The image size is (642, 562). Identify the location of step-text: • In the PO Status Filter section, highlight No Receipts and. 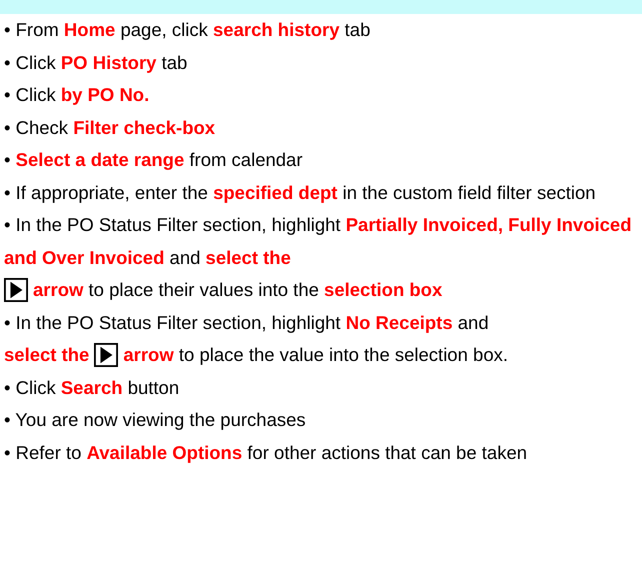
(246, 322).